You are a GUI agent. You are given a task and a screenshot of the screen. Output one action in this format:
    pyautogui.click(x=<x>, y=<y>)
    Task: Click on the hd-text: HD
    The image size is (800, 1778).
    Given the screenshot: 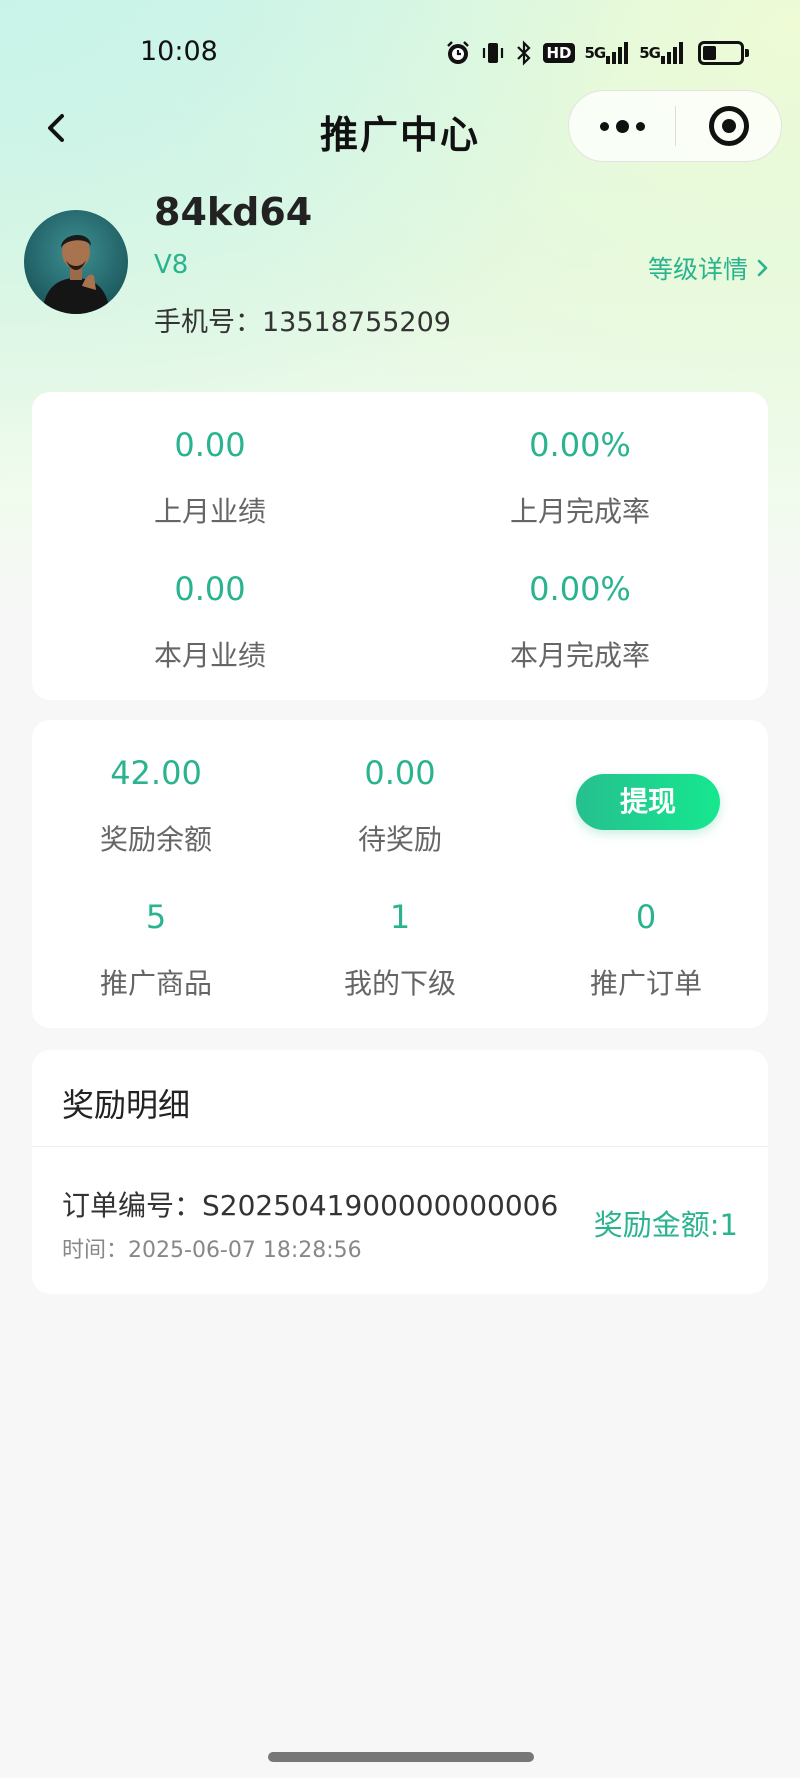 What is the action you would take?
    pyautogui.click(x=559, y=53)
    